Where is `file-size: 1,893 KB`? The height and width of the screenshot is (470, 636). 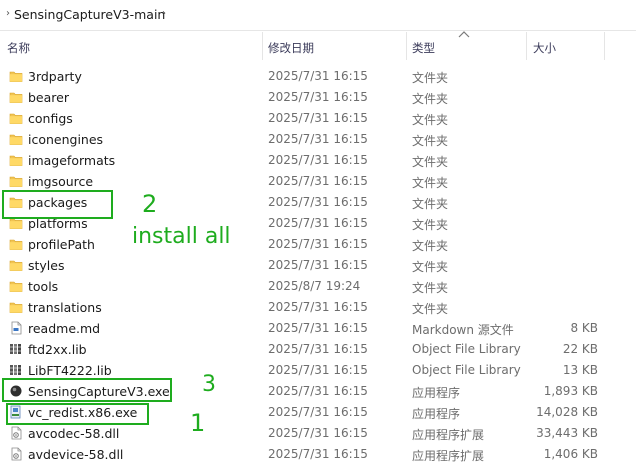
file-size: 1,893 KB is located at coordinates (570, 391).